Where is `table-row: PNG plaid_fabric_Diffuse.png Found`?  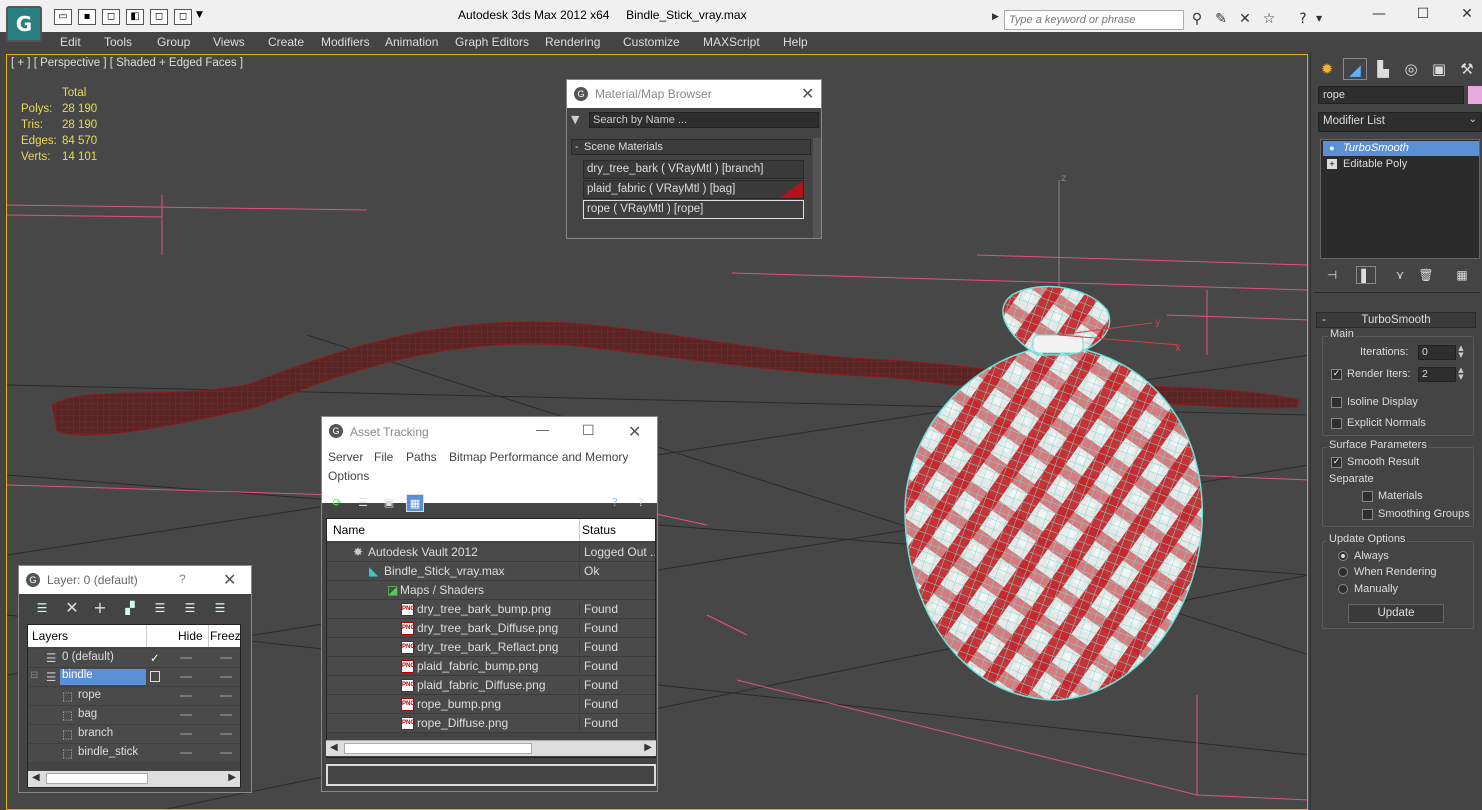 table-row: PNG plaid_fabric_Diffuse.png Found is located at coordinates (491, 685).